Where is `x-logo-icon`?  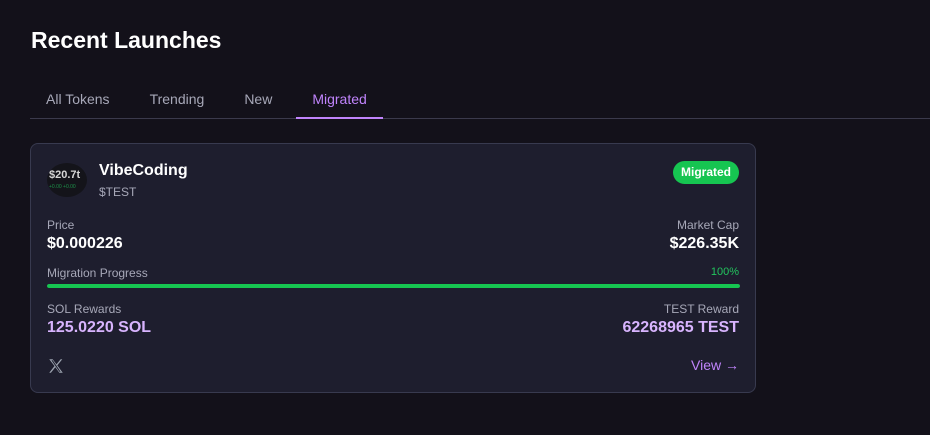 x-logo-icon is located at coordinates (56, 366).